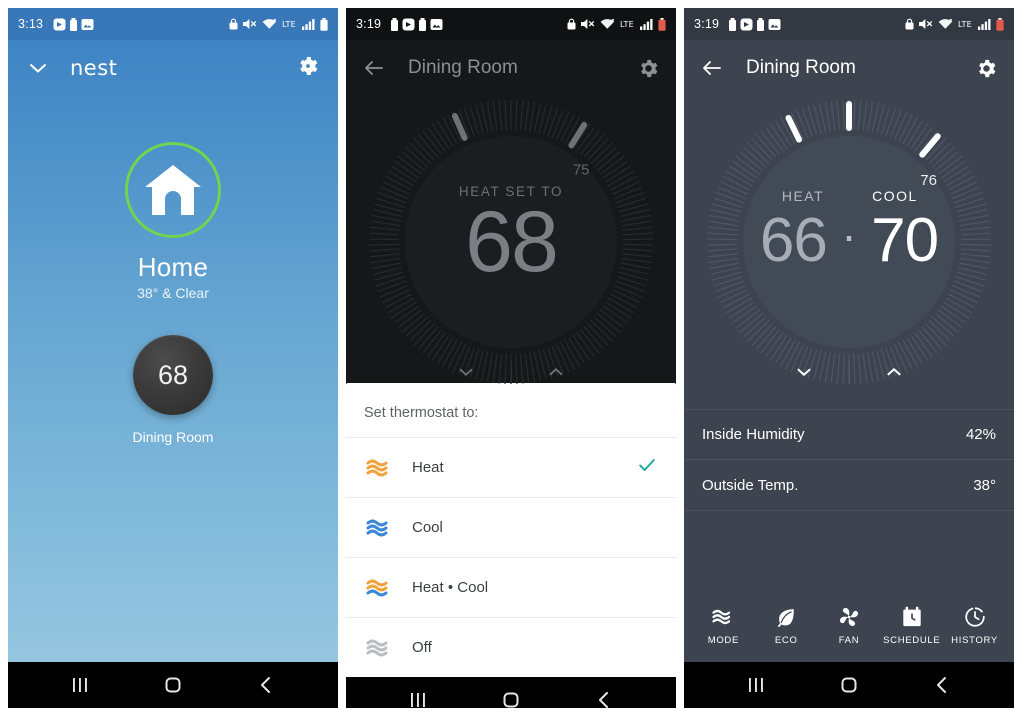 This screenshot has height=716, width=1024. I want to click on home-header: nest, so click(173, 68).